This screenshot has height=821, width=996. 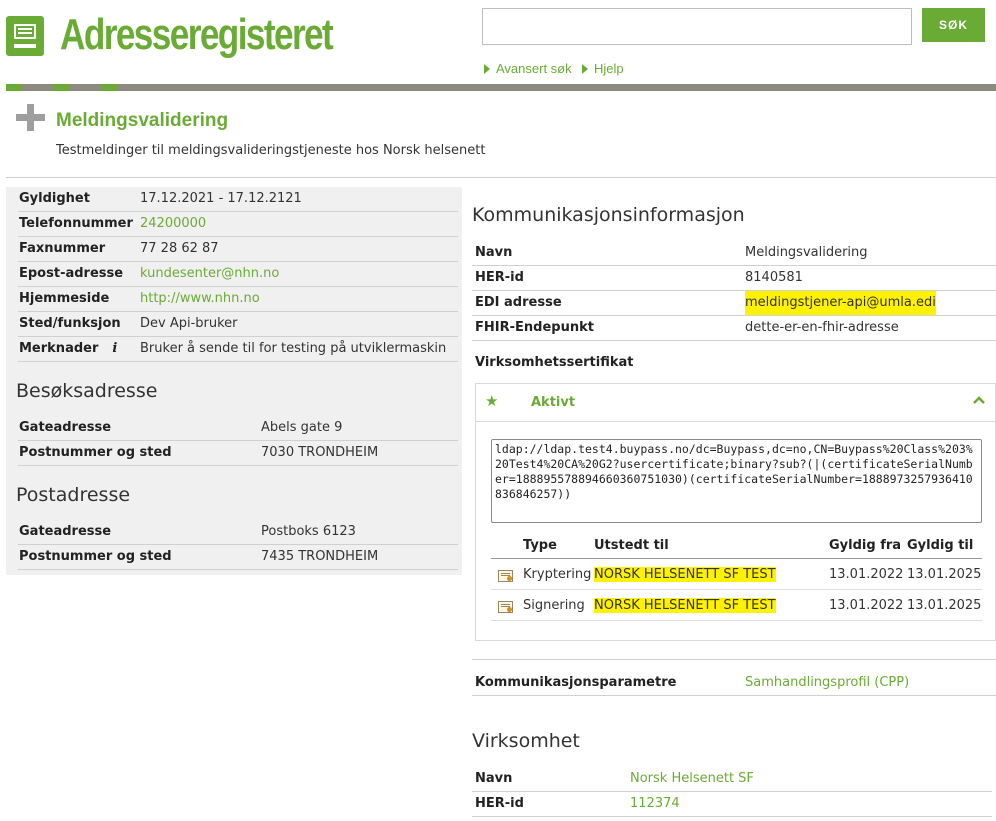 I want to click on column-header: Gyldig fra, so click(x=865, y=545).